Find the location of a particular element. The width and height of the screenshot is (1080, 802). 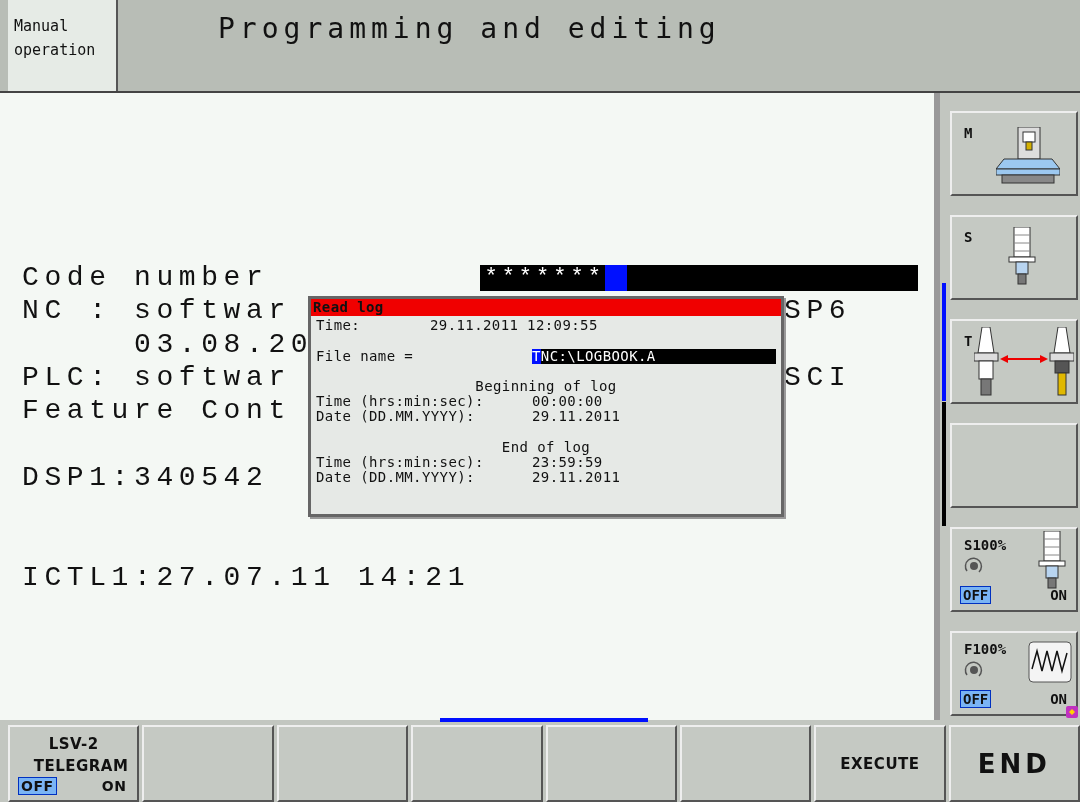

info-line: ICTL1:27.07.11 14:21 is located at coordinates (246, 577).